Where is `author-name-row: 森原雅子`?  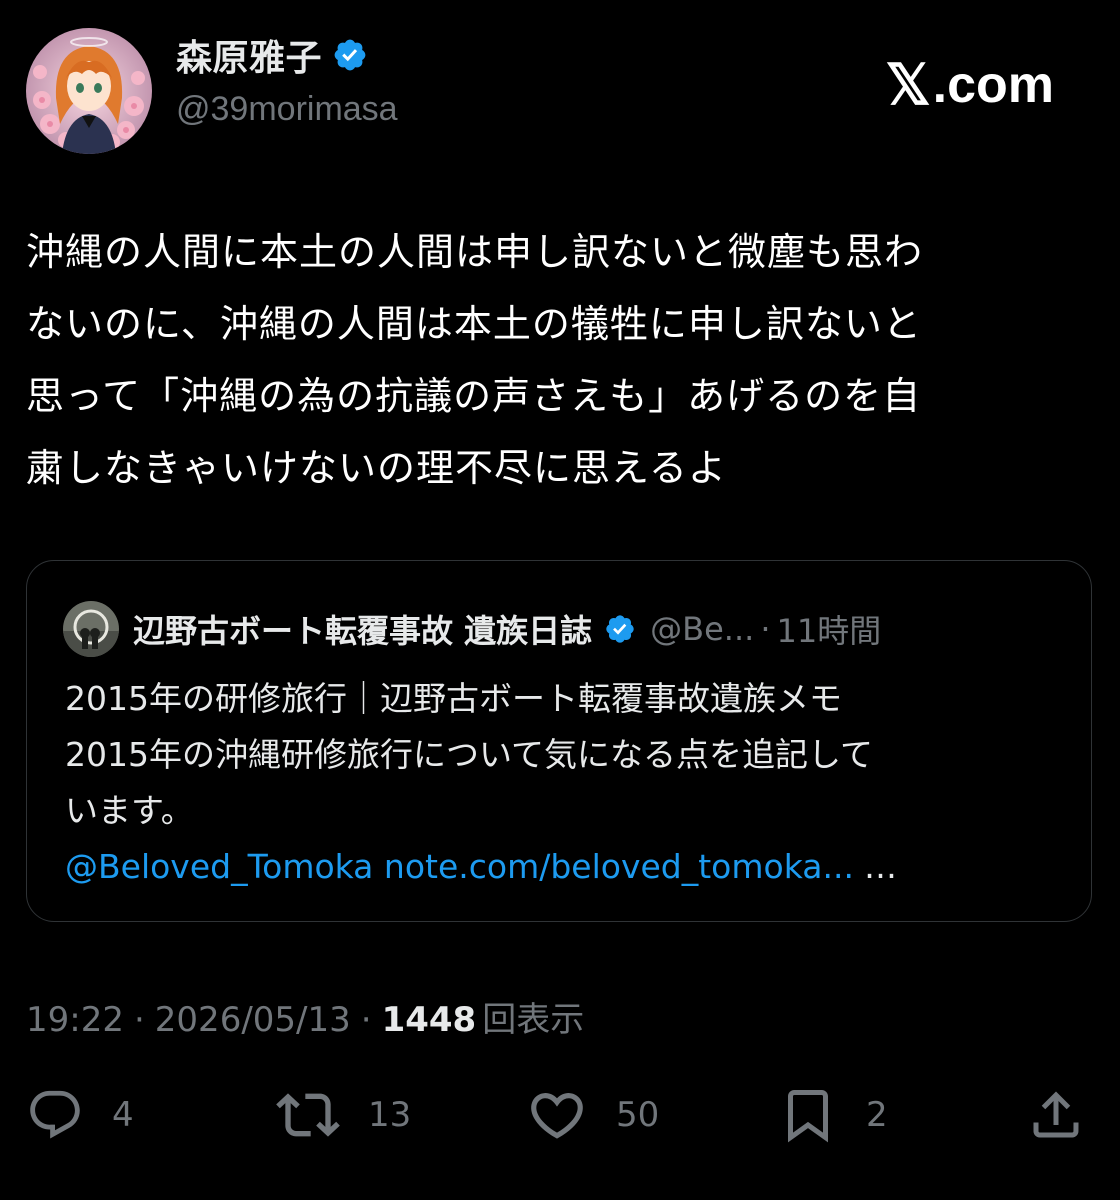
author-name-row: 森原雅子 is located at coordinates (287, 55).